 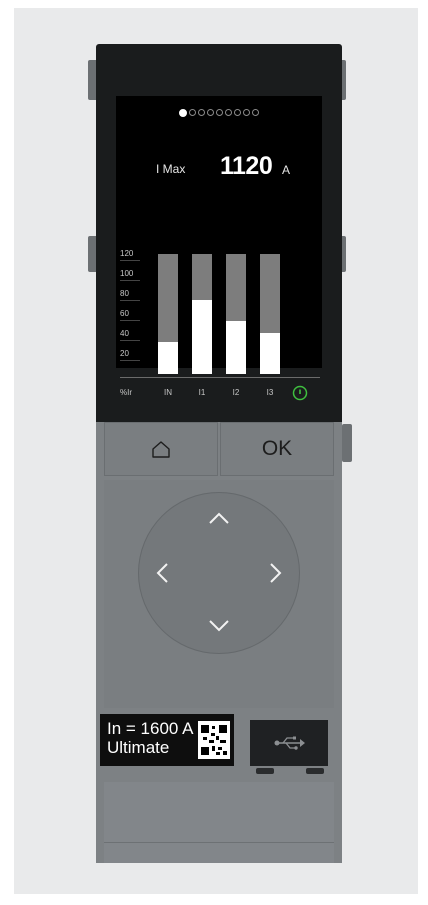 I want to click on home-button, so click(x=161, y=449).